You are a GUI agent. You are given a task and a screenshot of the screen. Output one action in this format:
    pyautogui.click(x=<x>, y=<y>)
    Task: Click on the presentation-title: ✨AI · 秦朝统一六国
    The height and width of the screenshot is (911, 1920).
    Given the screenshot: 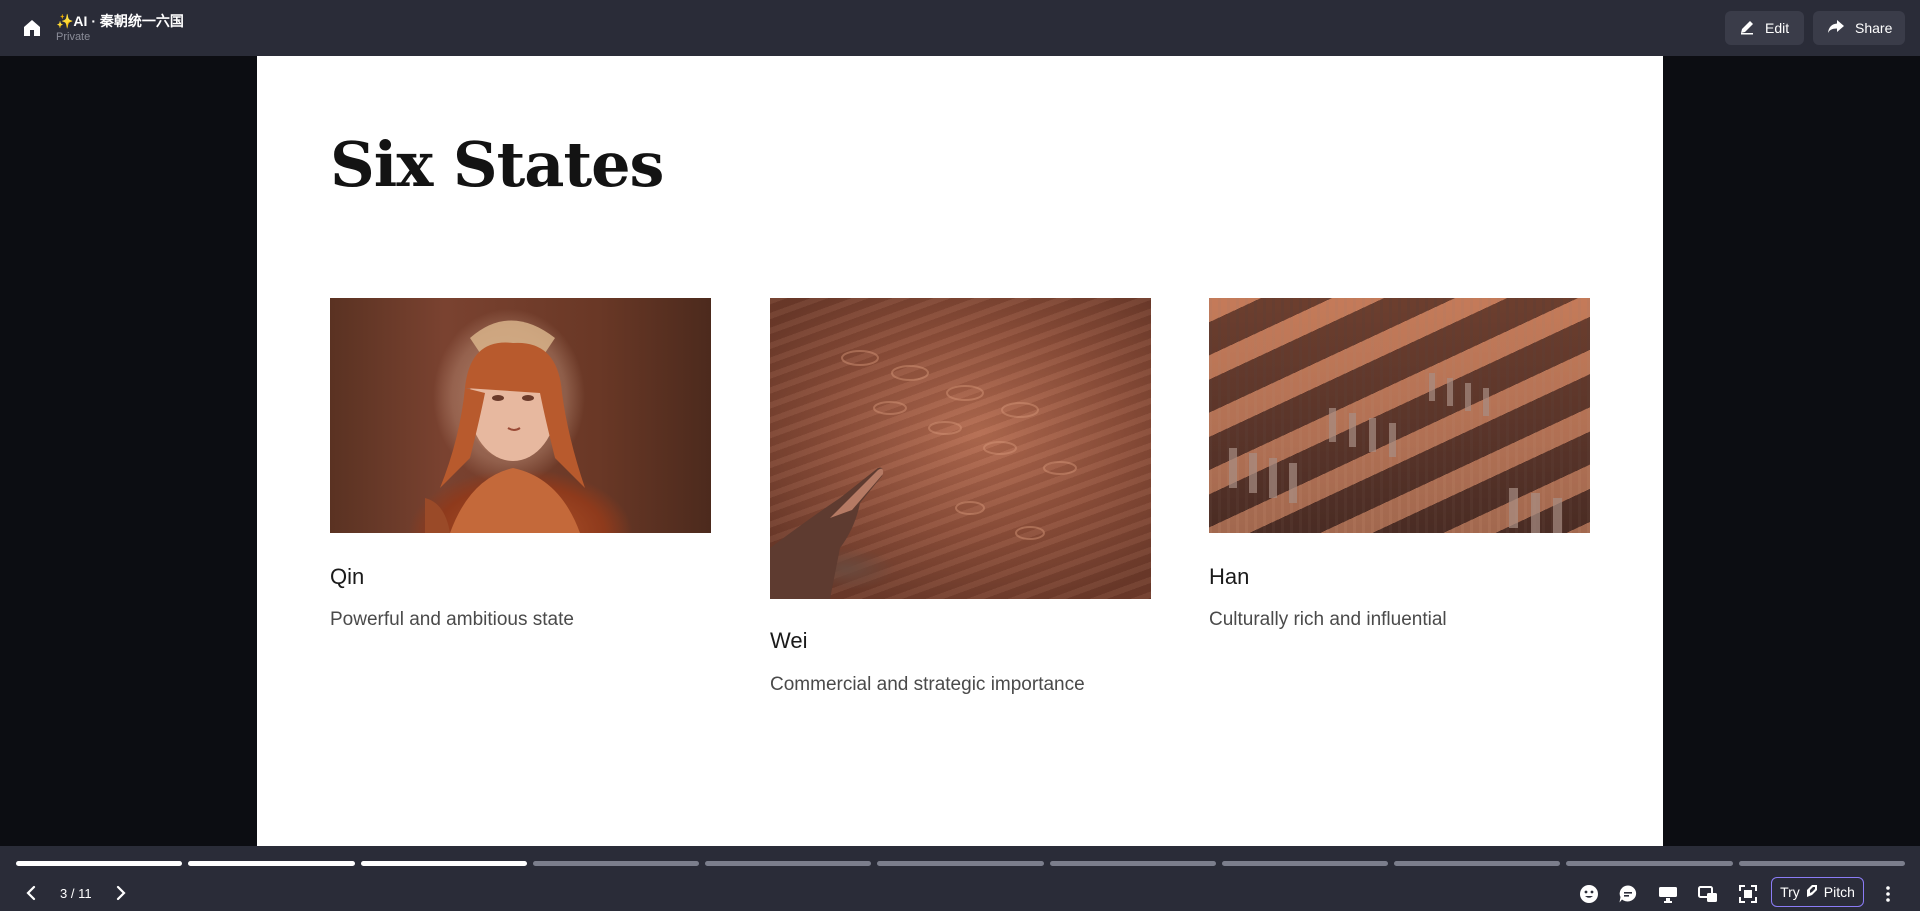 What is the action you would take?
    pyautogui.click(x=120, y=21)
    